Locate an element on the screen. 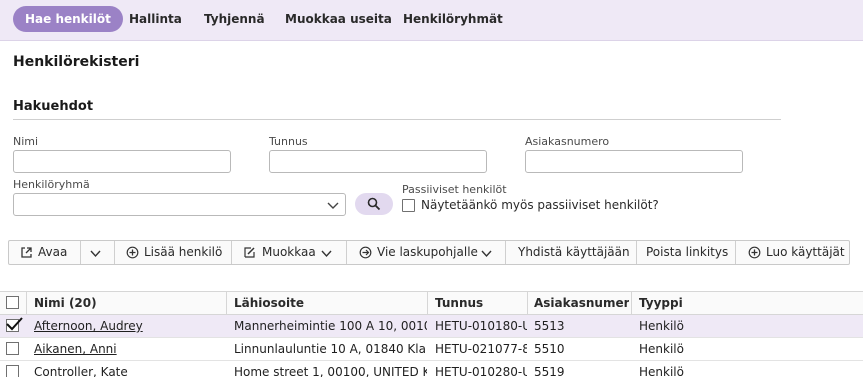 The width and height of the screenshot is (863, 377). person-group-label: Henkilöryhmä is located at coordinates (51, 184).